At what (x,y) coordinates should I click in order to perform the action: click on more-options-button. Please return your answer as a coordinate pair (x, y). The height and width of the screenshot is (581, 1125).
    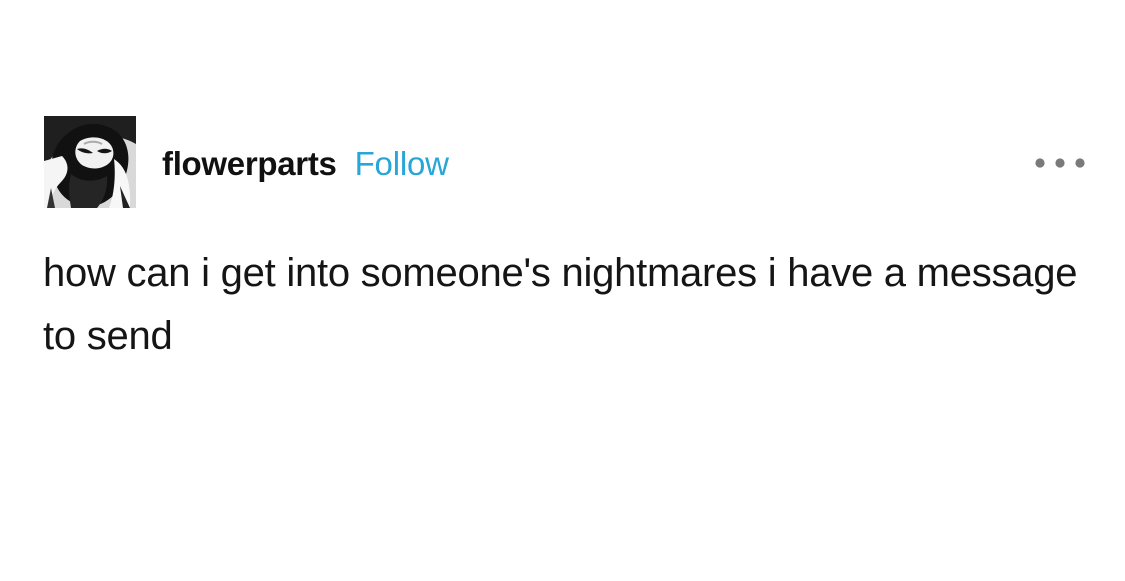
    Looking at the image, I should click on (1060, 163).